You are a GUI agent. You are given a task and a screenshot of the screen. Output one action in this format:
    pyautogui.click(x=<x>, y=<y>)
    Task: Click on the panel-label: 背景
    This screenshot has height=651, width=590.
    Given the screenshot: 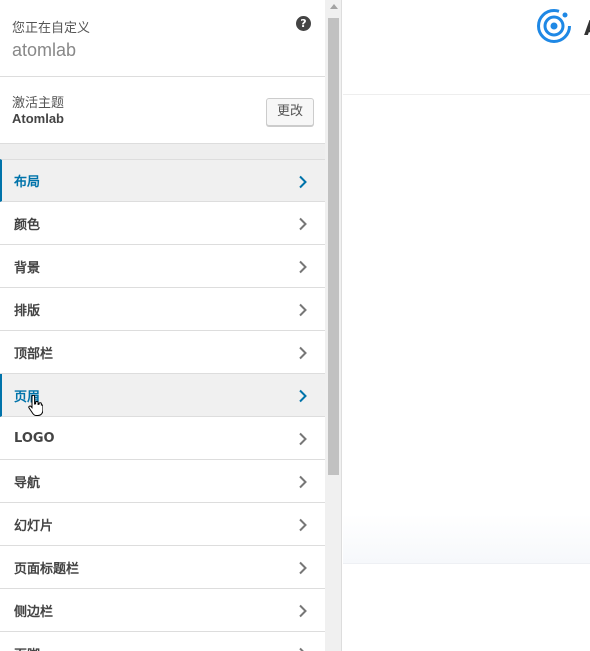 What is the action you would take?
    pyautogui.click(x=27, y=268)
    